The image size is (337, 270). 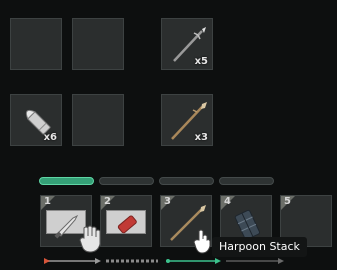 I want to click on red-spear-icon, so click(x=72, y=261).